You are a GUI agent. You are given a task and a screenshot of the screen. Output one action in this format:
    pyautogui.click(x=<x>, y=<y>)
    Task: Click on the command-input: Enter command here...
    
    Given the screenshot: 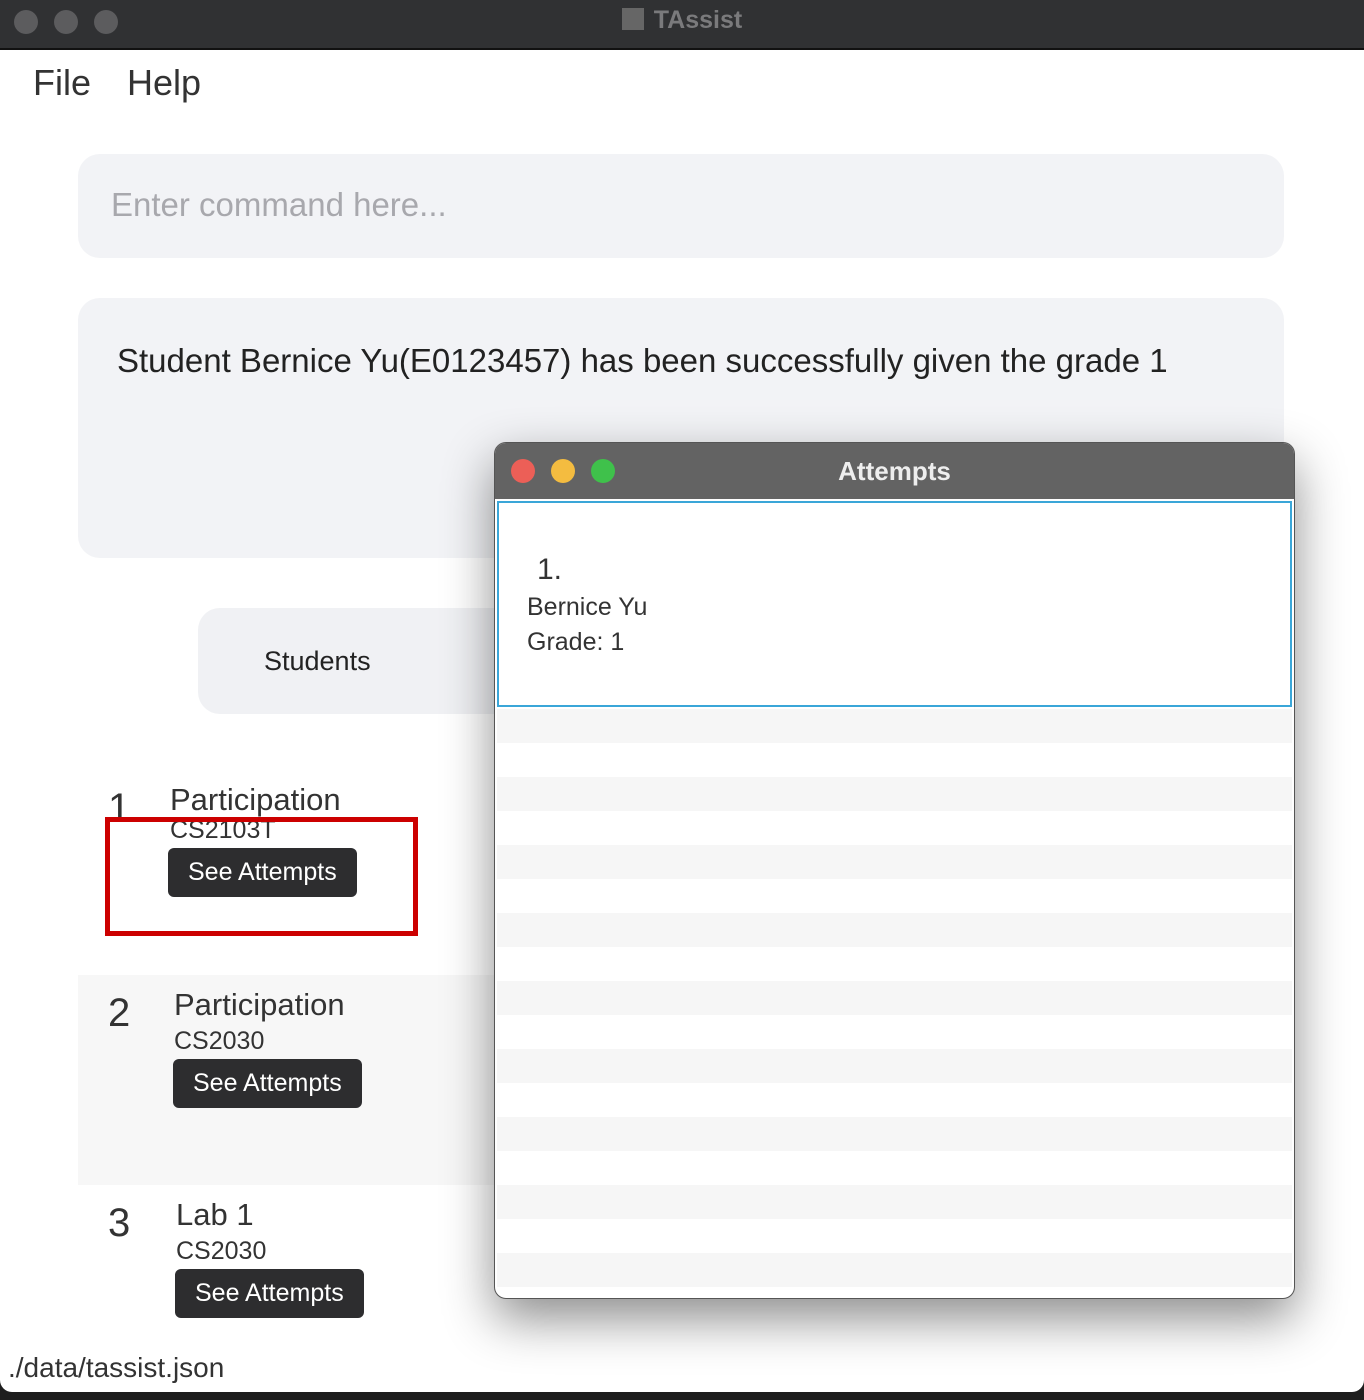 What is the action you would take?
    pyautogui.click(x=681, y=206)
    